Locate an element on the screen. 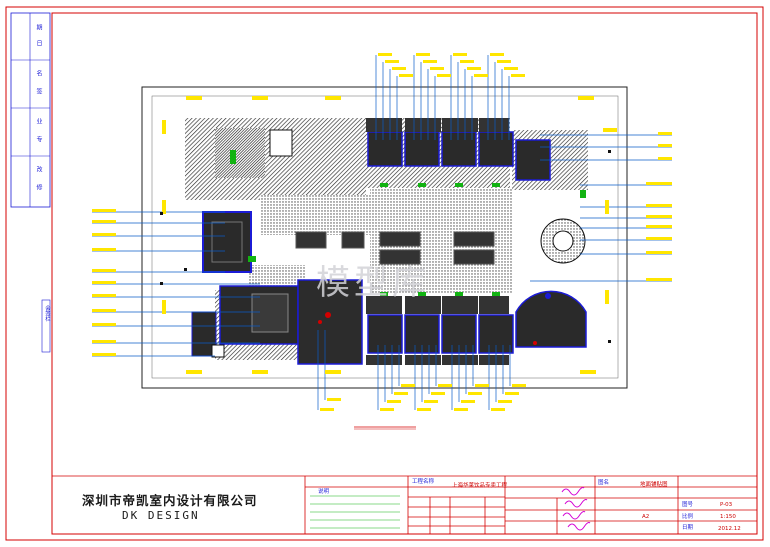  revision-label-4: 签 is located at coordinates (38, 91).